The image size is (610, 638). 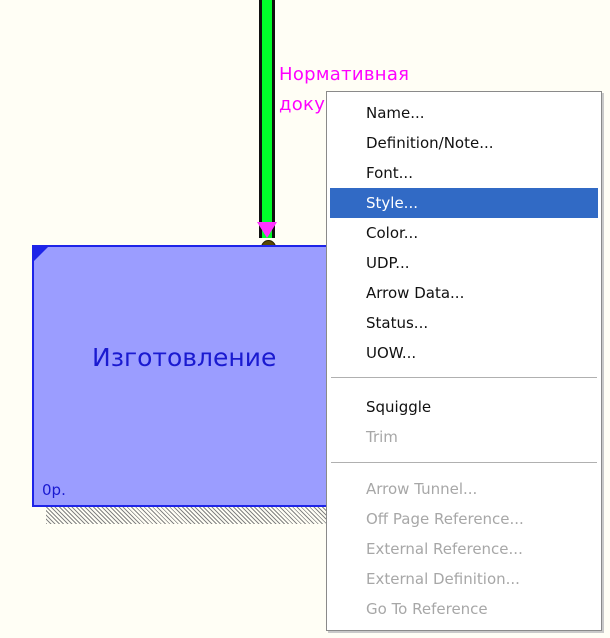 I want to click on menu-item-trim: Trim, so click(x=464, y=437).